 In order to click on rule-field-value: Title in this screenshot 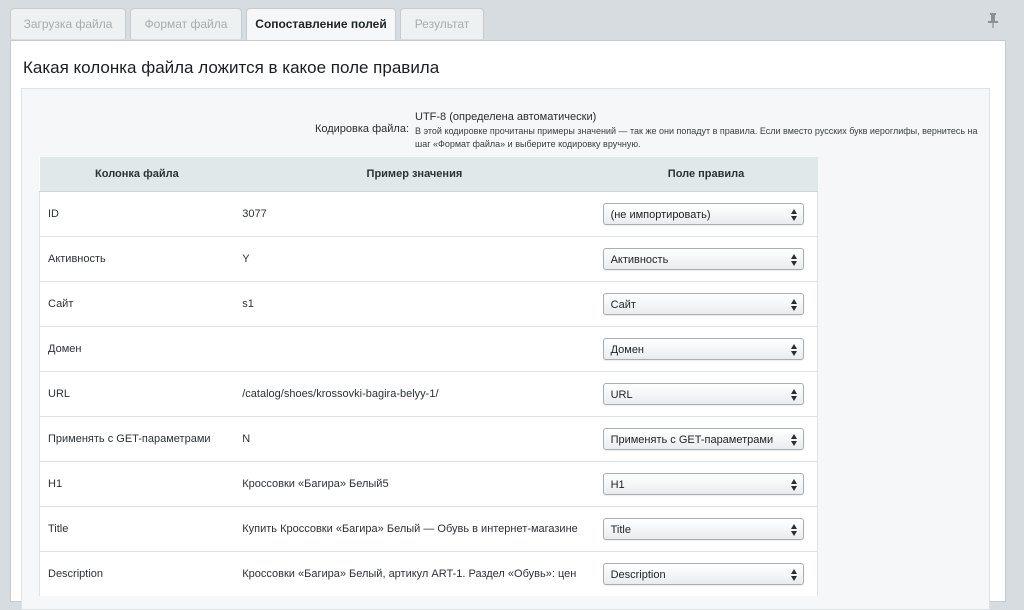, I will do `click(620, 530)`.